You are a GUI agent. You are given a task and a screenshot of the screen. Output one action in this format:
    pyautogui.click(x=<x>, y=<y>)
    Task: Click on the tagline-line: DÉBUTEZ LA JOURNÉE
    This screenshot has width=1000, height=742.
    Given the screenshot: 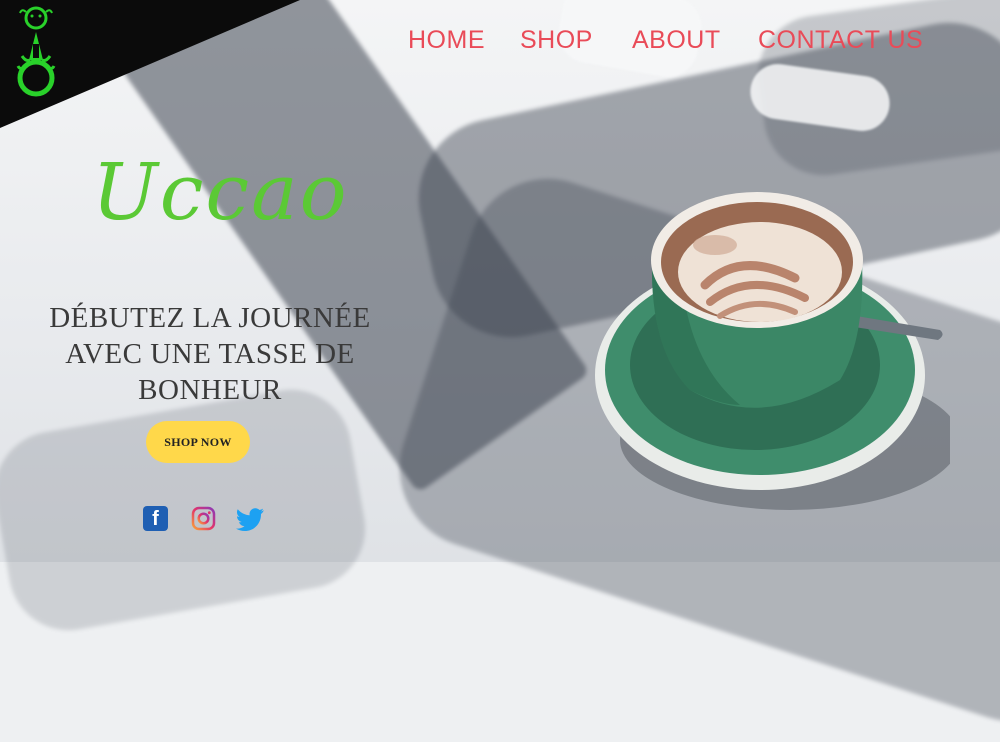 What is the action you would take?
    pyautogui.click(x=210, y=318)
    